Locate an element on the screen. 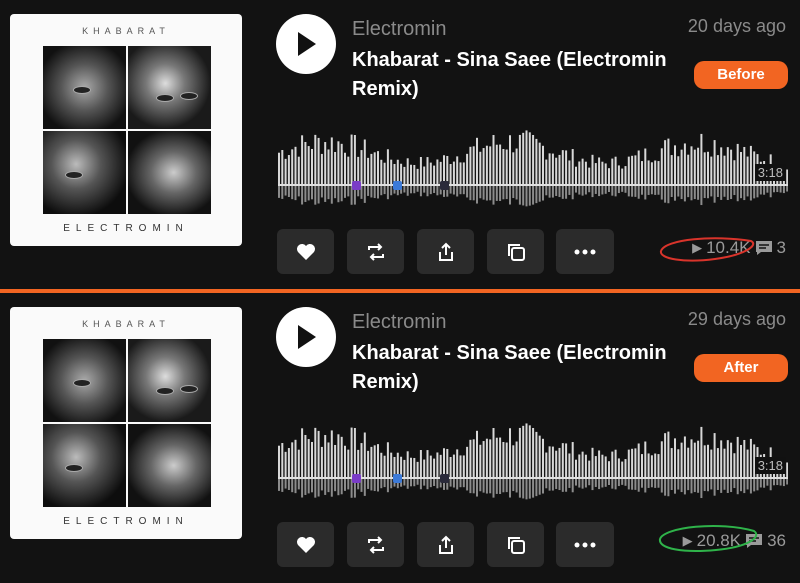  comment-count: 36 is located at coordinates (776, 541).